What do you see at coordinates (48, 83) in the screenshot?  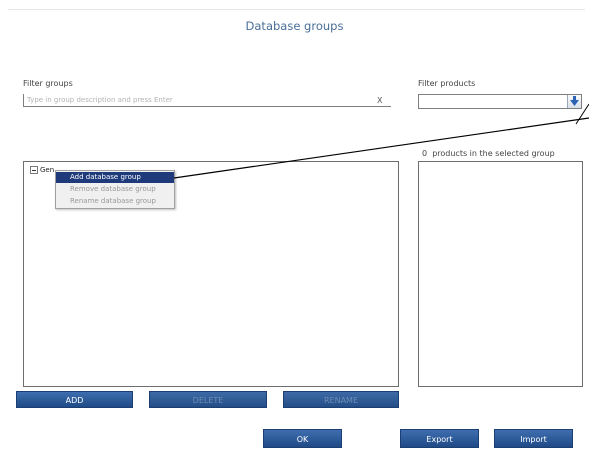 I see `filter-groups-label: Filter groups` at bounding box center [48, 83].